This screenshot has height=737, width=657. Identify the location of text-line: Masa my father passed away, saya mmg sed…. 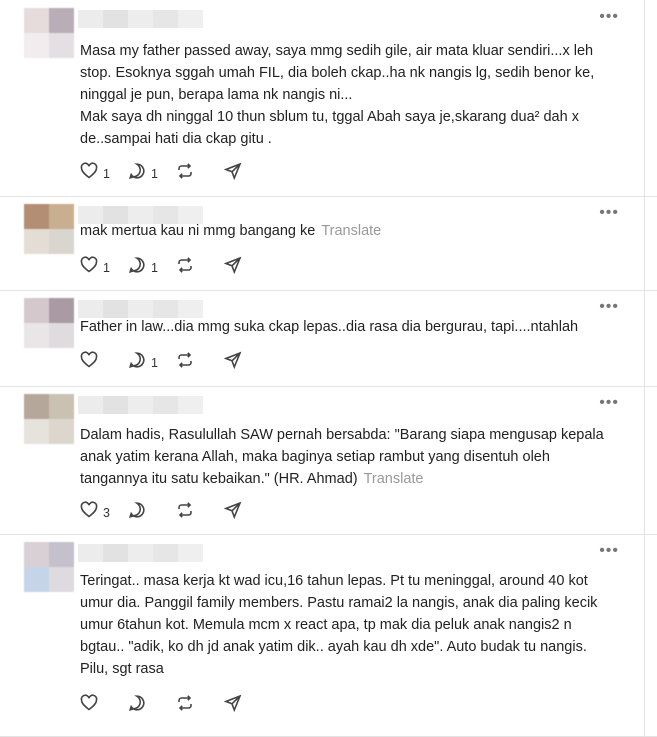
(337, 73).